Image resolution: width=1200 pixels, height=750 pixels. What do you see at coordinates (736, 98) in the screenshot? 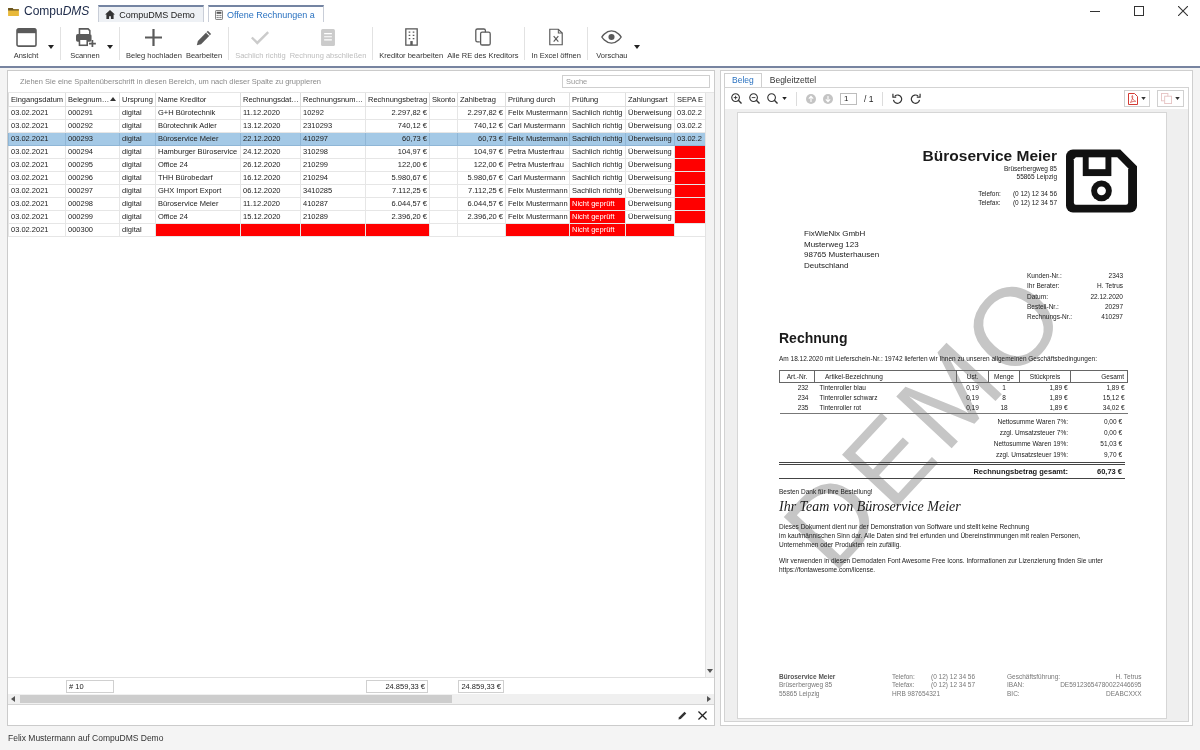
I see `zoom-in-icon` at bounding box center [736, 98].